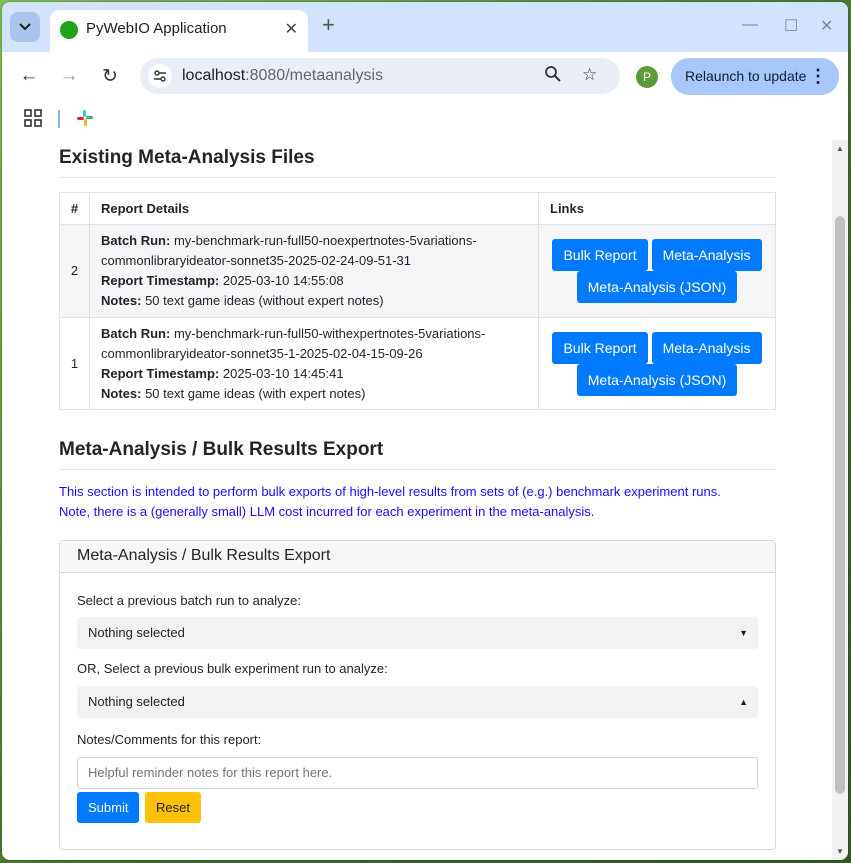  Describe the element at coordinates (417, 557) in the screenshot. I see `card-title: Meta-Analysis / Bulk Results Export` at that location.